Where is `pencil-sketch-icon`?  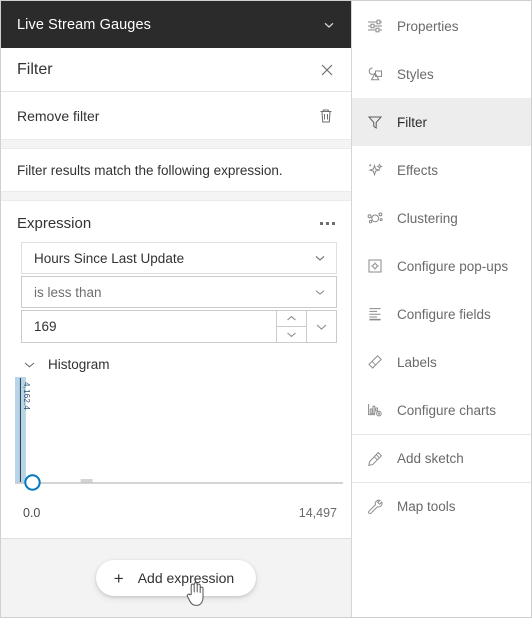 pencil-sketch-icon is located at coordinates (375, 458).